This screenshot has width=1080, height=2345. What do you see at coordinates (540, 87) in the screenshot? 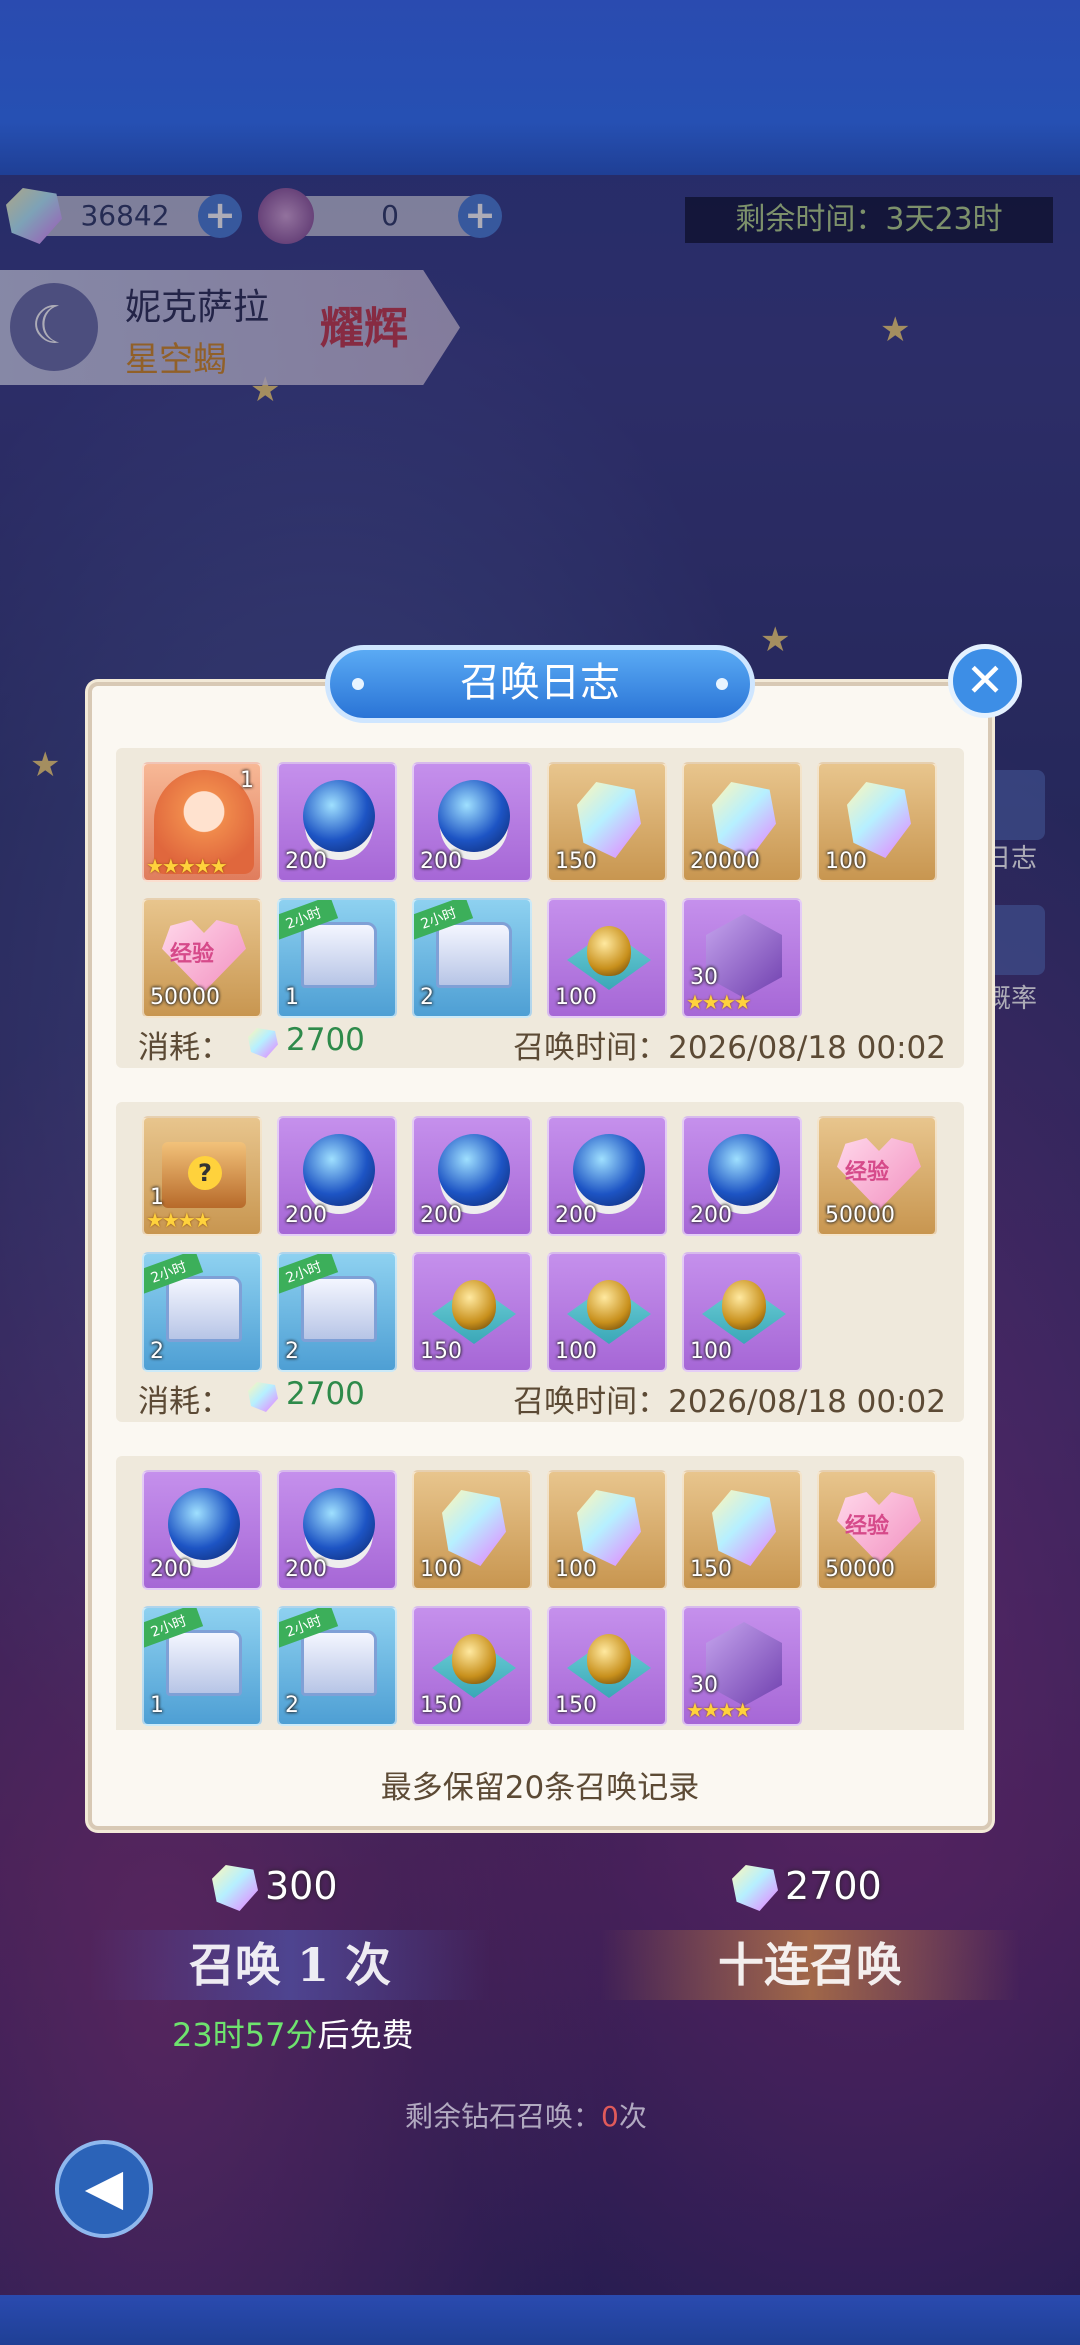
I see `top-band` at bounding box center [540, 87].